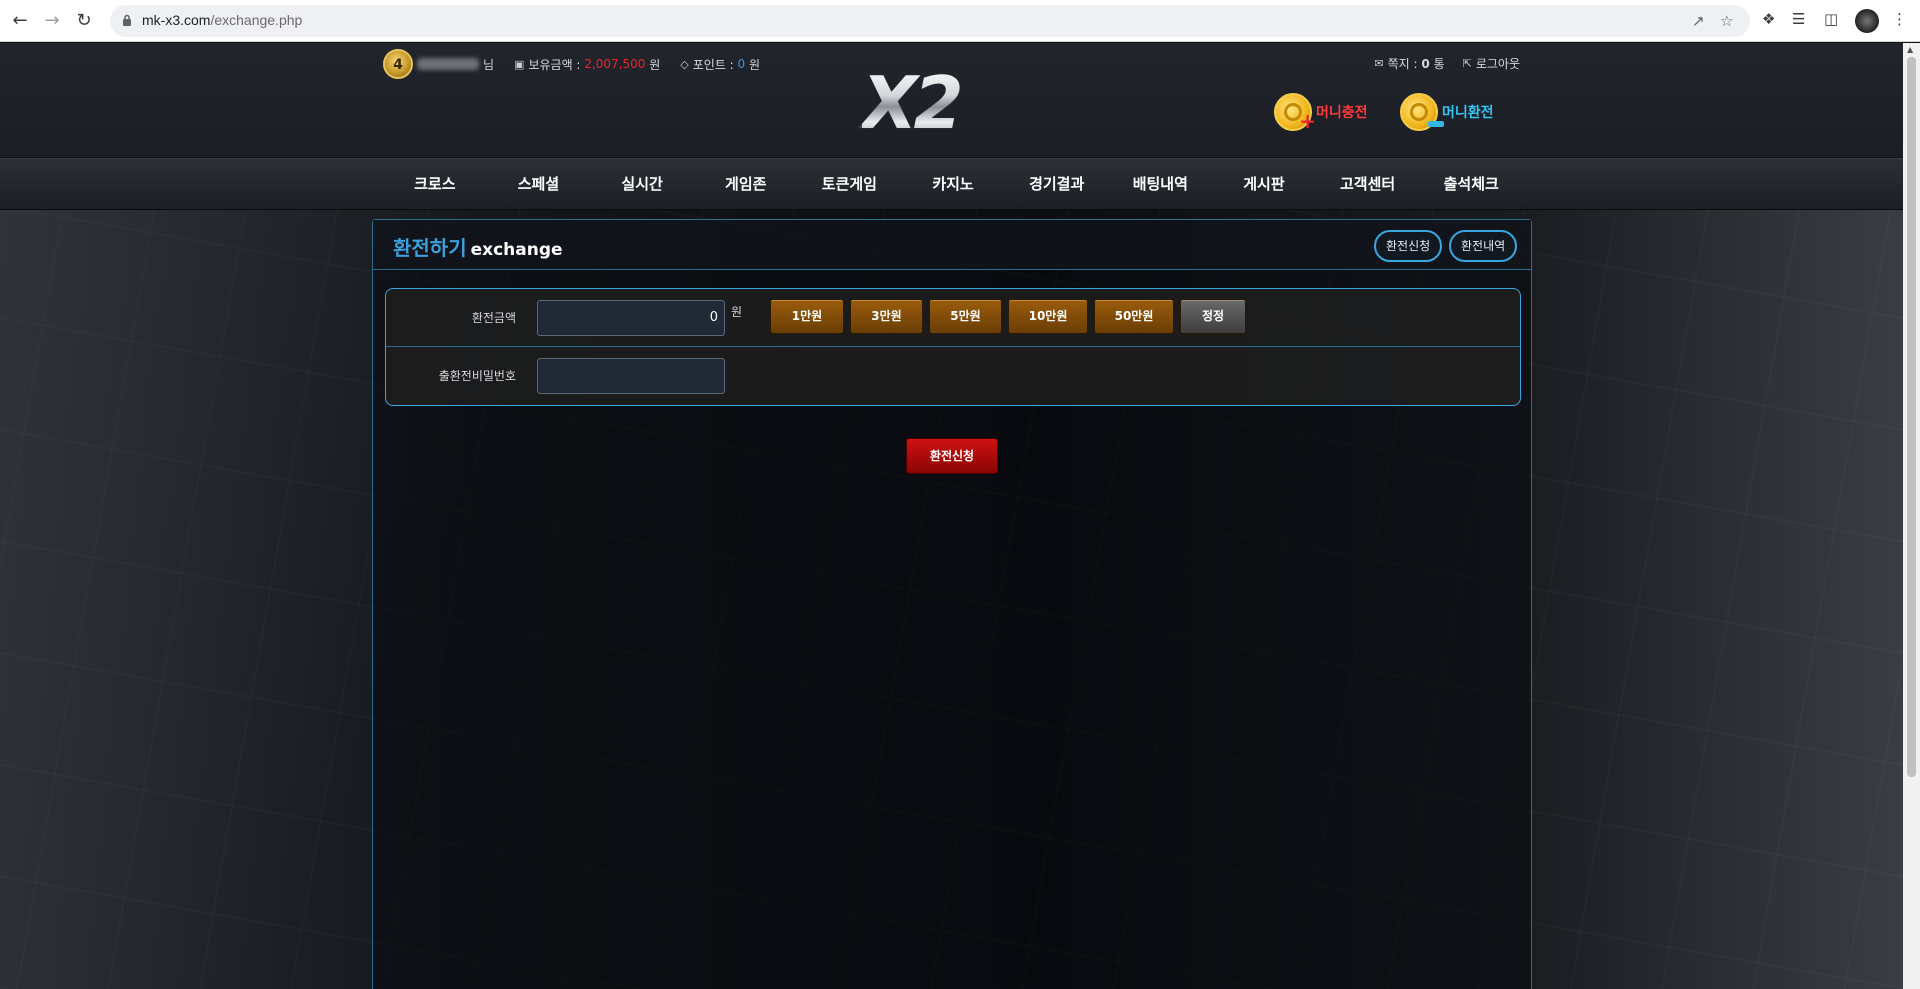 Image resolution: width=1920 pixels, height=989 pixels. Describe the element at coordinates (1160, 185) in the screenshot. I see `nav-item-bet-history: 배팅내역` at that location.